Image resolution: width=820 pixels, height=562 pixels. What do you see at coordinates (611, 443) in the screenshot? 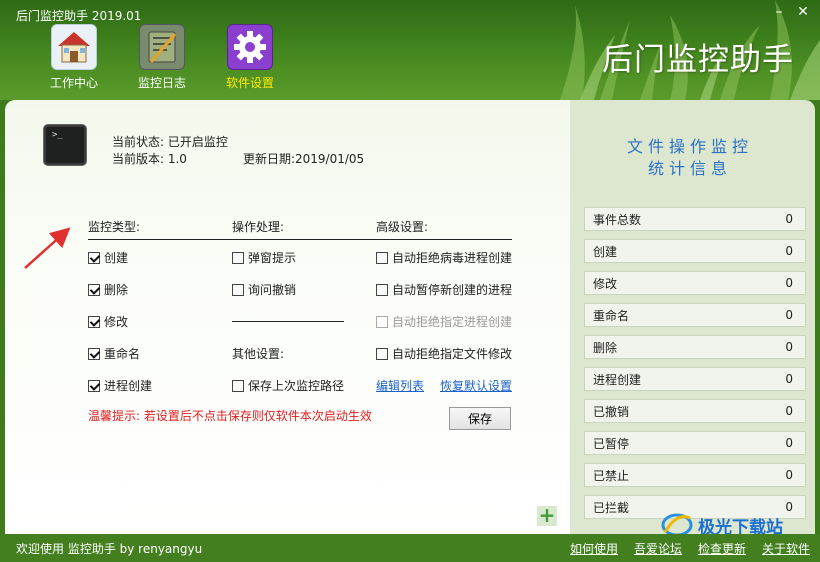
I see `stat-label: 已暂停` at bounding box center [611, 443].